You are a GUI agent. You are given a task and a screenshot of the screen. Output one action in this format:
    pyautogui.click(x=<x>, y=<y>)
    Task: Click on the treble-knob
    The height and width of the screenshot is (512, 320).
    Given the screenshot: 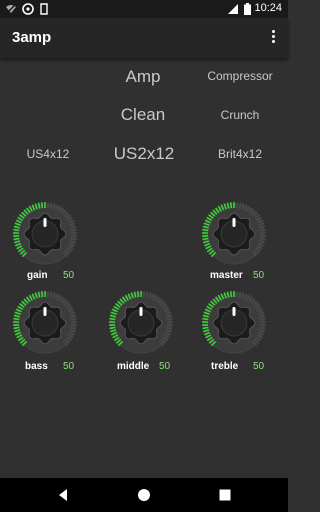 What is the action you would take?
    pyautogui.click(x=234, y=323)
    